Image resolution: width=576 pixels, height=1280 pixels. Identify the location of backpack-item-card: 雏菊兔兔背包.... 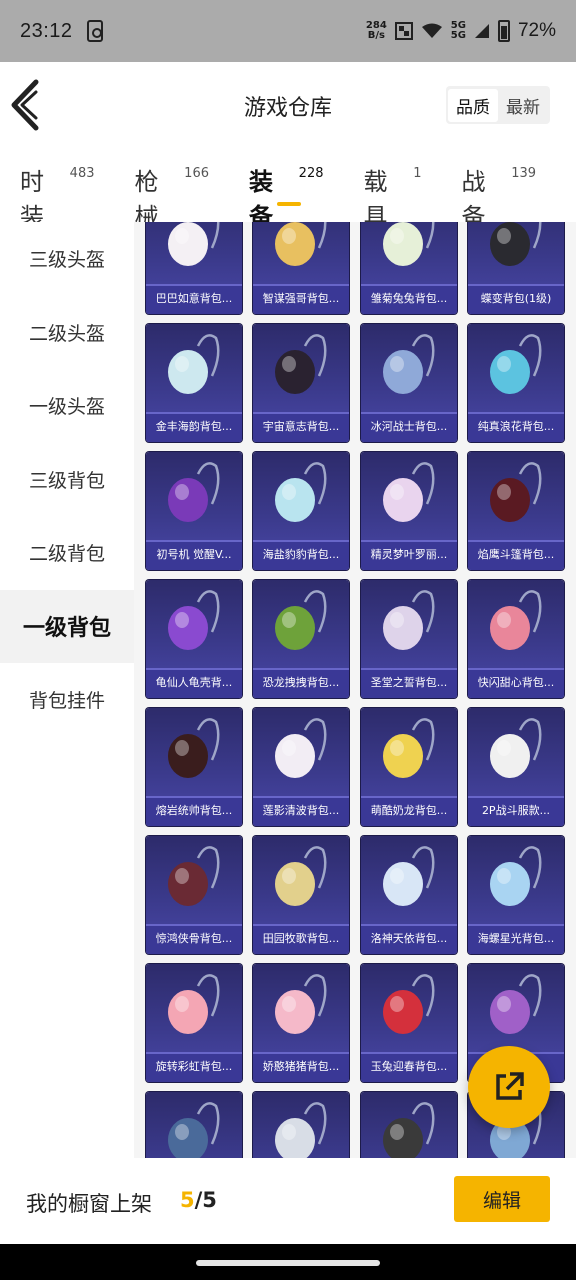
(409, 268).